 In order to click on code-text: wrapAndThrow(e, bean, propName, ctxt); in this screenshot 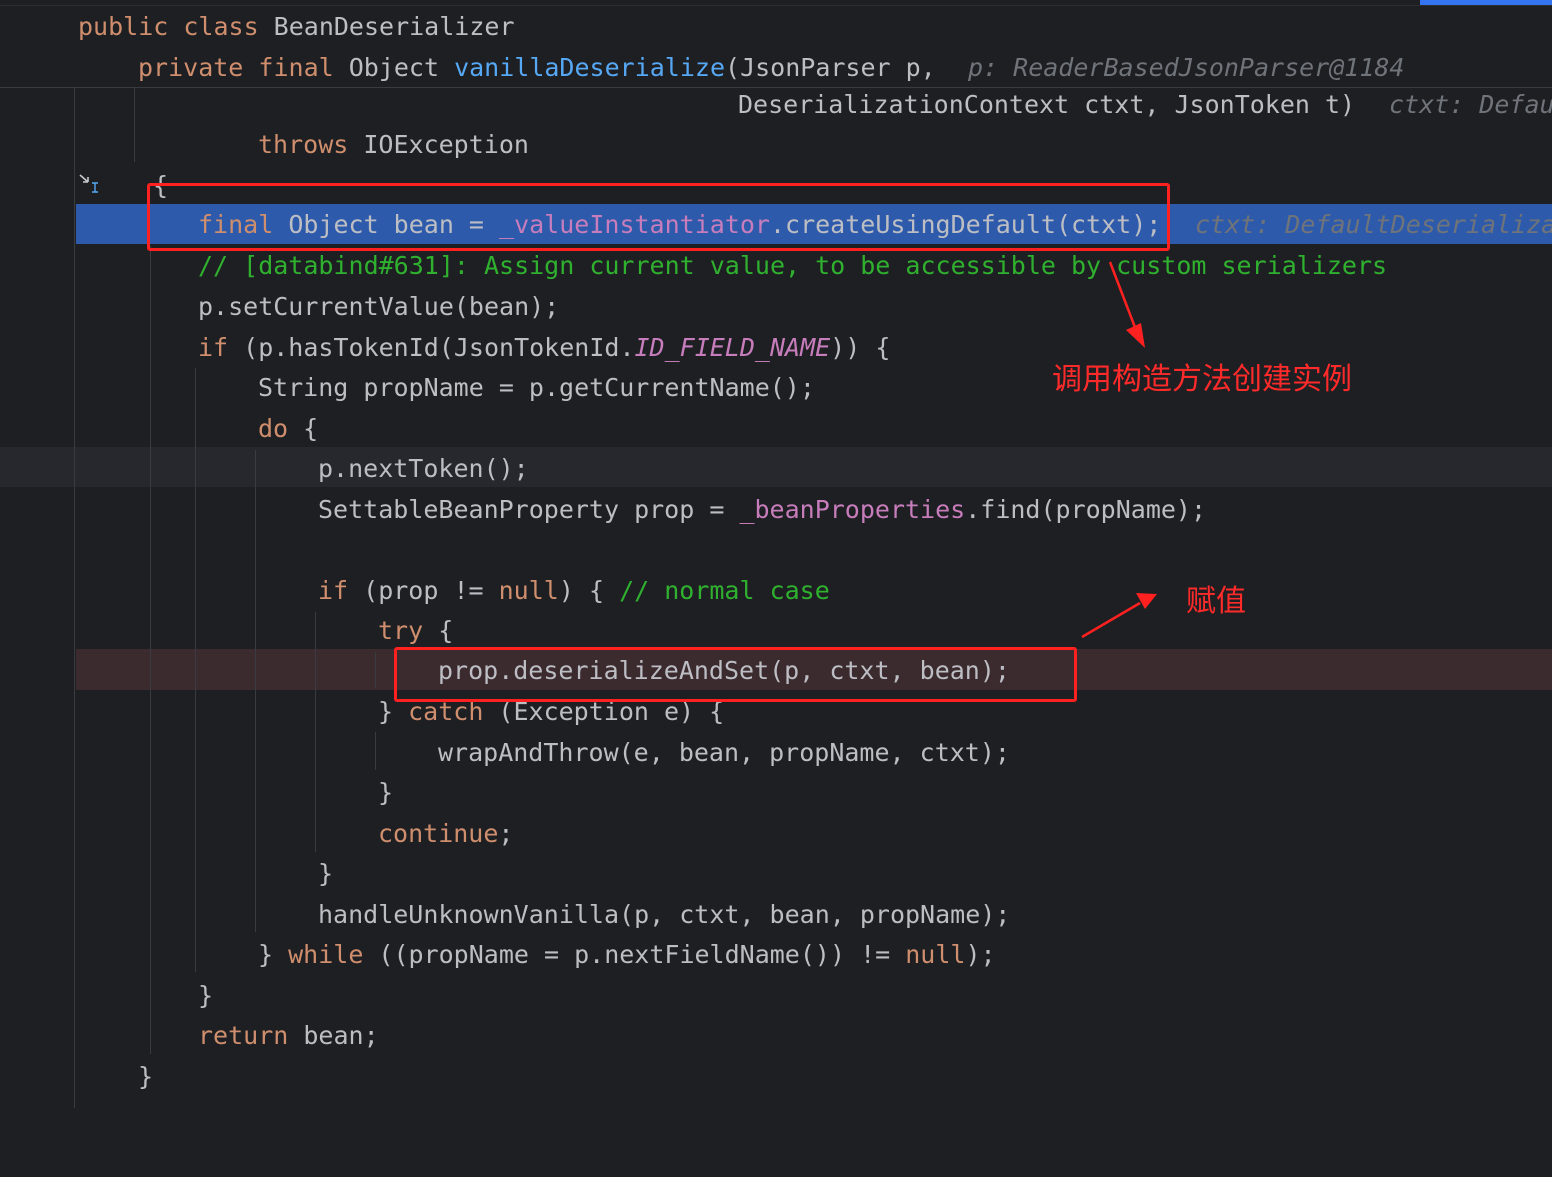, I will do `click(724, 752)`.